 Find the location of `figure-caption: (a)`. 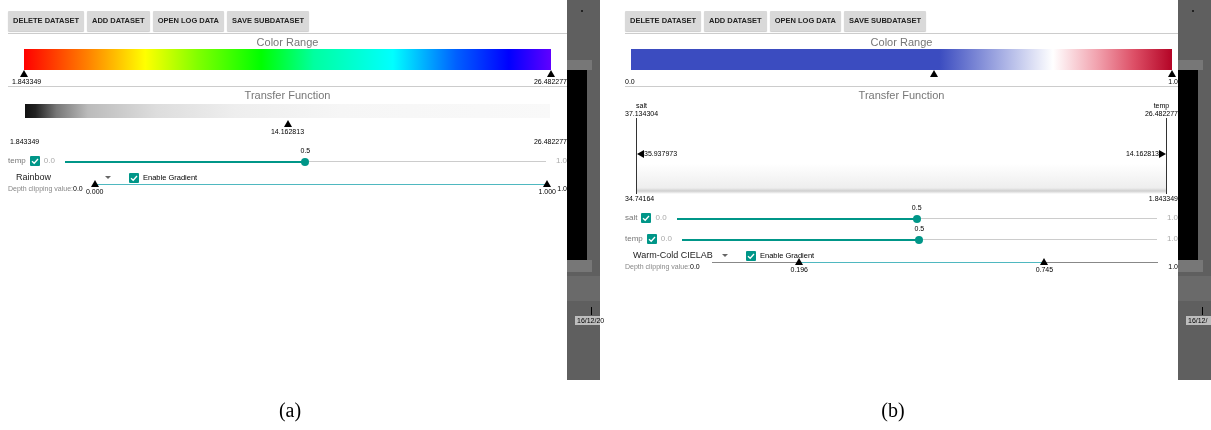

figure-caption: (a) is located at coordinates (290, 410).